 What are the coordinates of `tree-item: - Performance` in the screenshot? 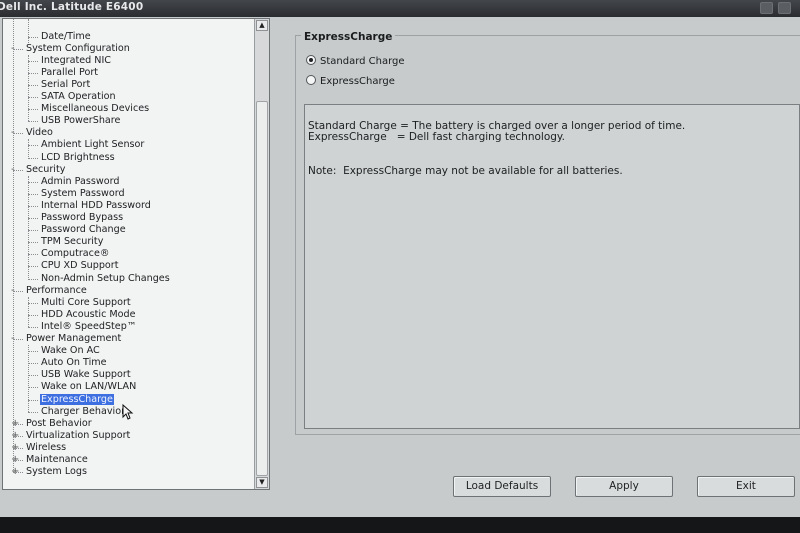 It's located at (49, 290).